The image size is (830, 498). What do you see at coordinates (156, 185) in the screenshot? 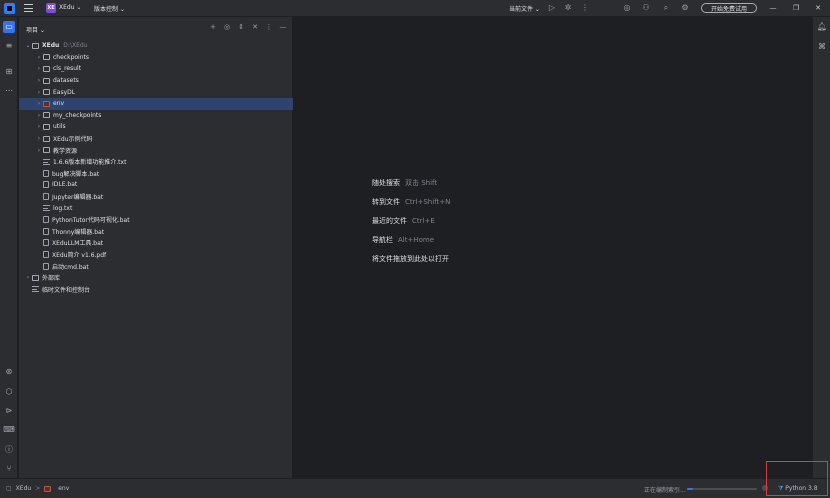
I see `tree-row: IDLE.bat` at bounding box center [156, 185].